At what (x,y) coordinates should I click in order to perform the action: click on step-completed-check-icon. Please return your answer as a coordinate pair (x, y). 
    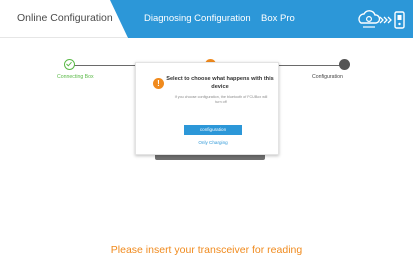
    Looking at the image, I should click on (69, 64).